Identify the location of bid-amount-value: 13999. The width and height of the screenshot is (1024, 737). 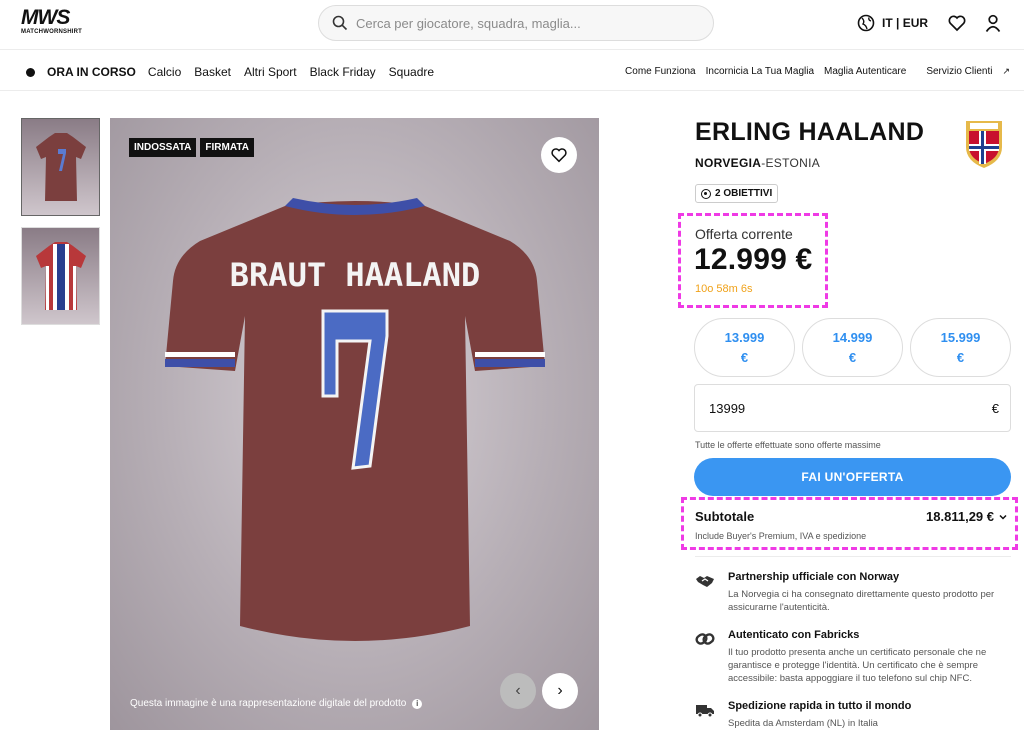
(727, 408).